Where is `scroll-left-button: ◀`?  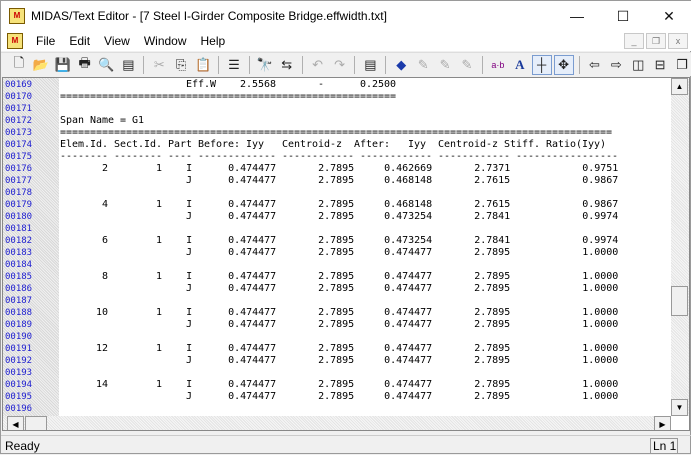 scroll-left-button: ◀ is located at coordinates (15, 423).